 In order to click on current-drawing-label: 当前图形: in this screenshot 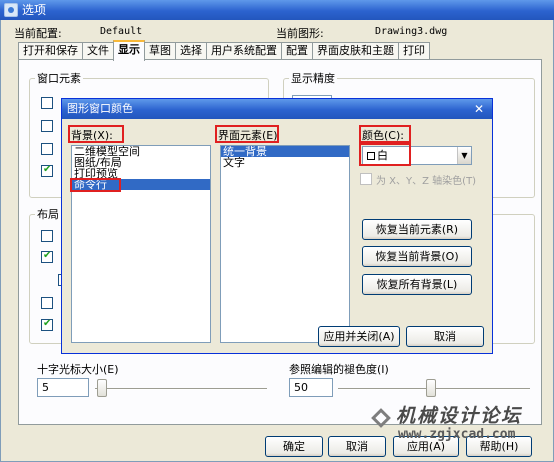, I will do `click(300, 33)`.